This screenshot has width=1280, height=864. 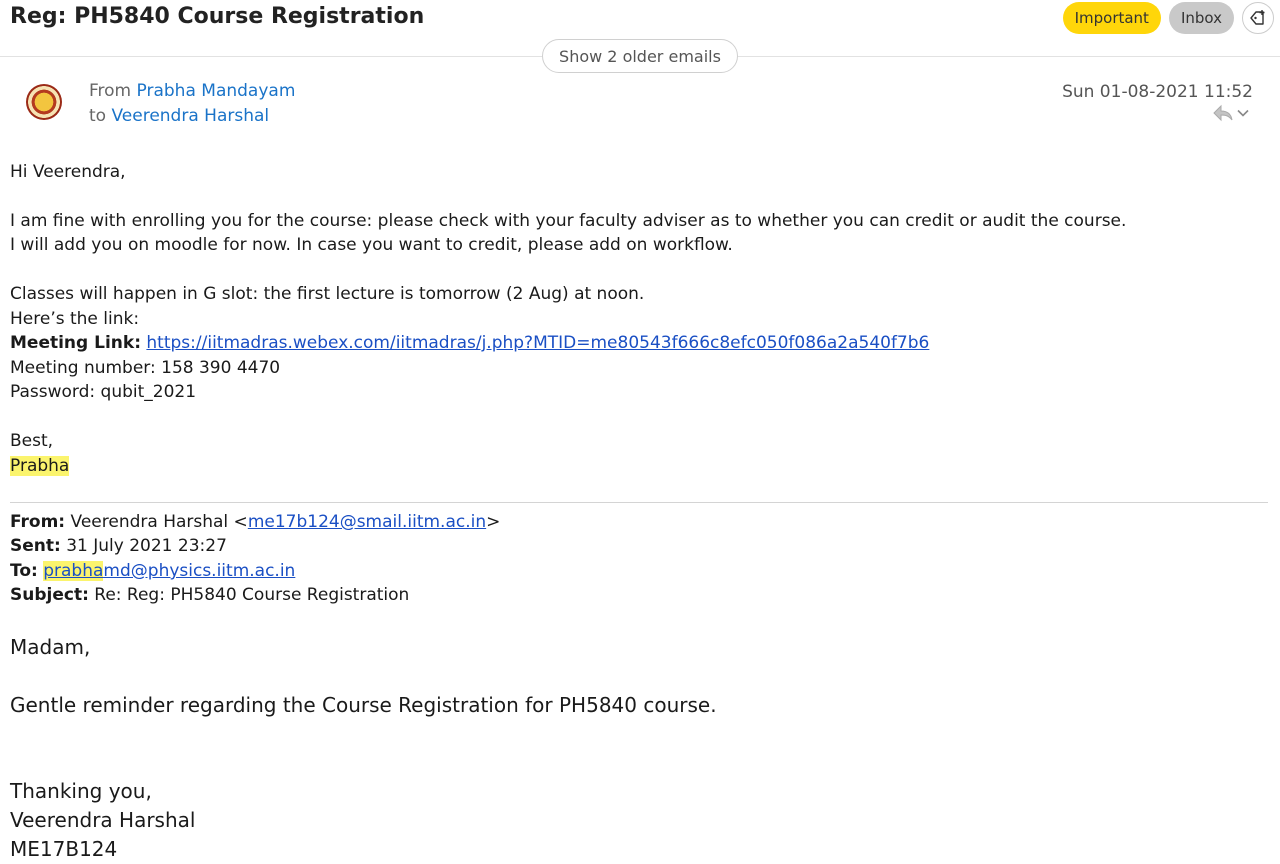 What do you see at coordinates (639, 502) in the screenshot?
I see `quote-divider` at bounding box center [639, 502].